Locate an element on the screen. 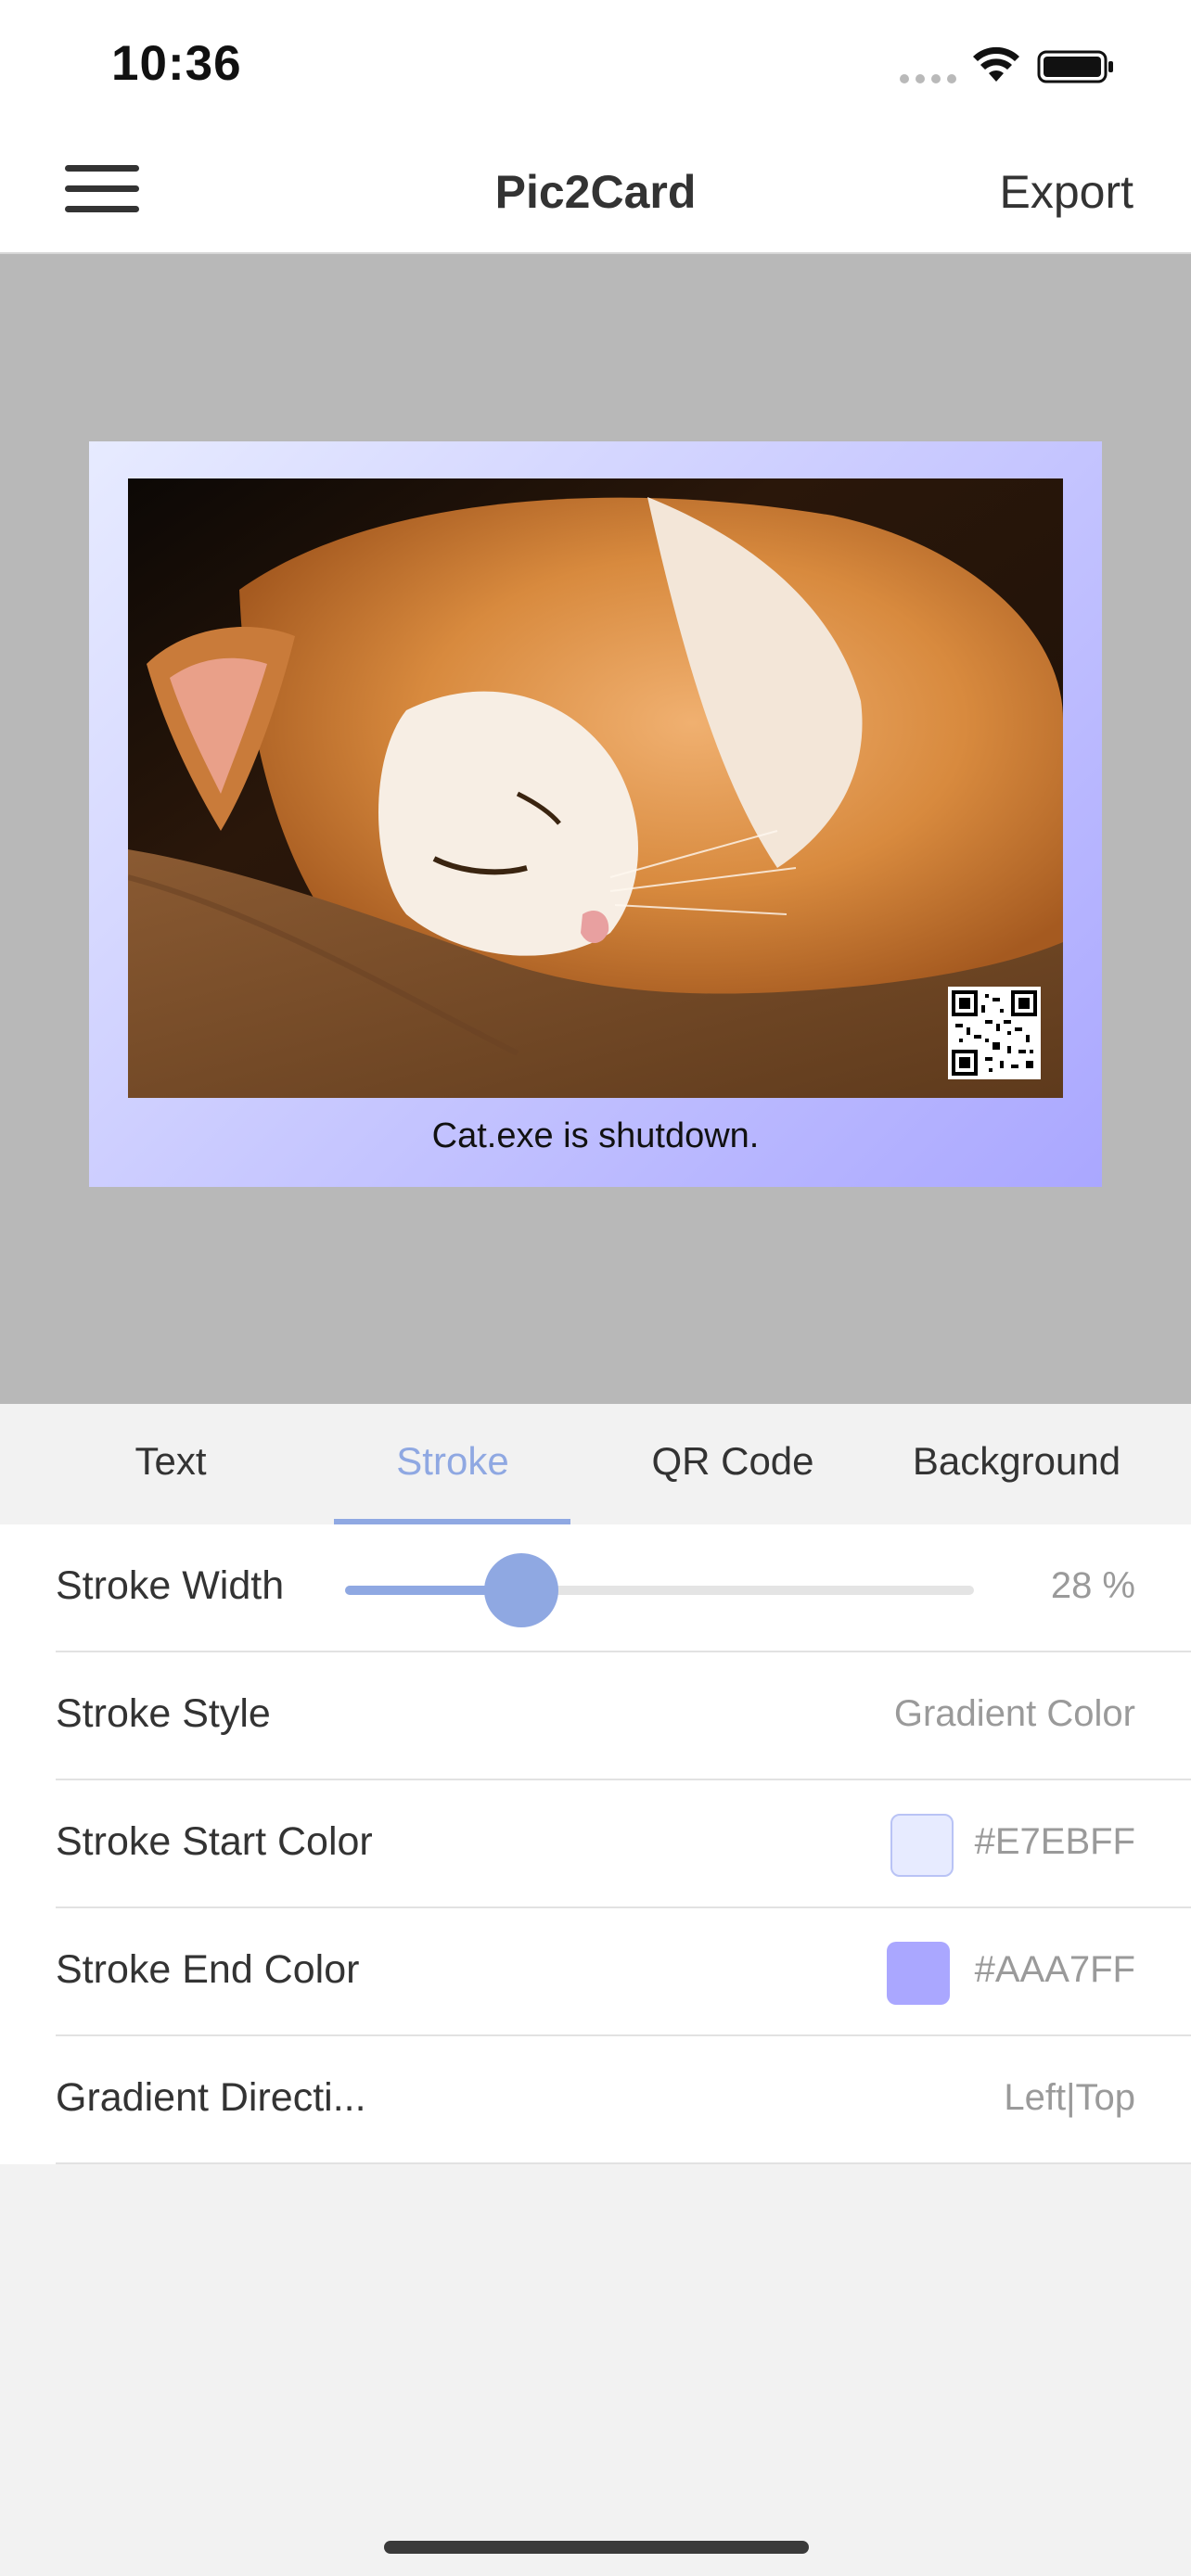 This screenshot has height=2576, width=1191. stroke-width-row: Stroke Width 28 % is located at coordinates (623, 1588).